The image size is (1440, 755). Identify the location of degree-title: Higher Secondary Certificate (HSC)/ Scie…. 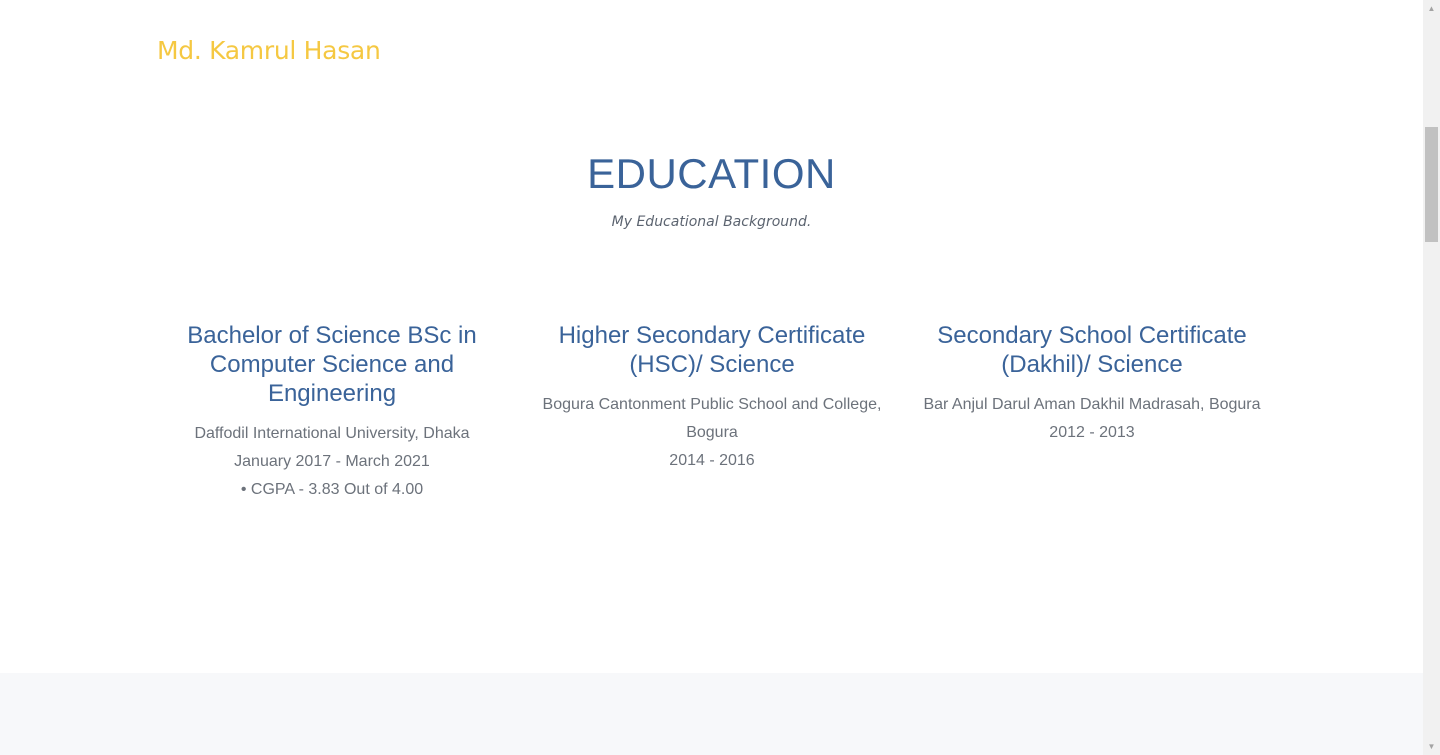
(712, 350).